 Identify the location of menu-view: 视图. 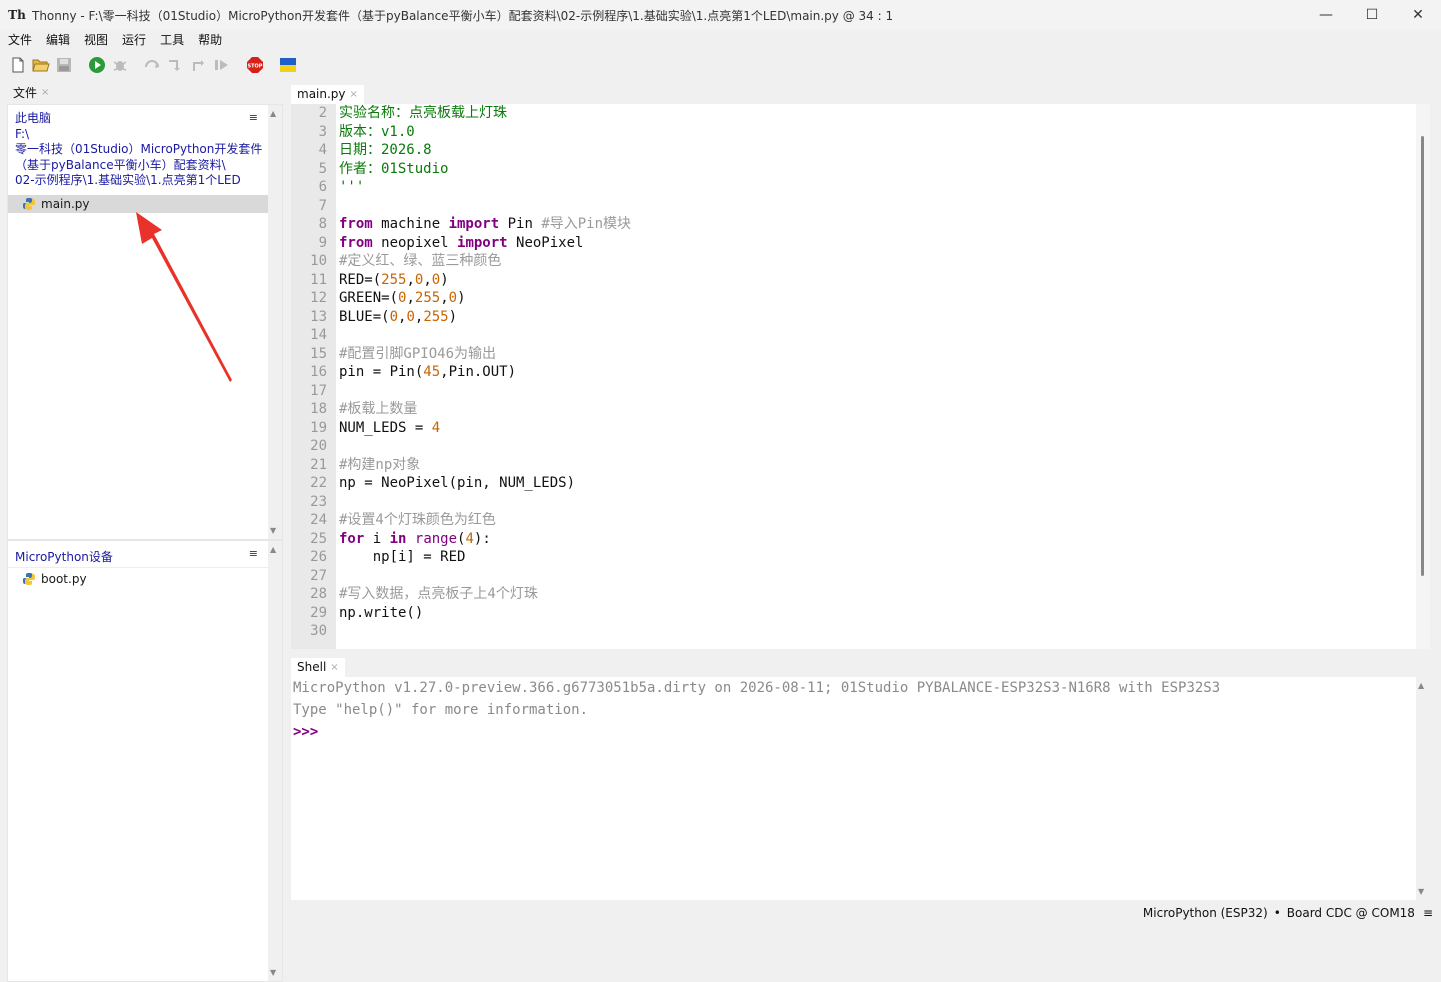
(95, 39).